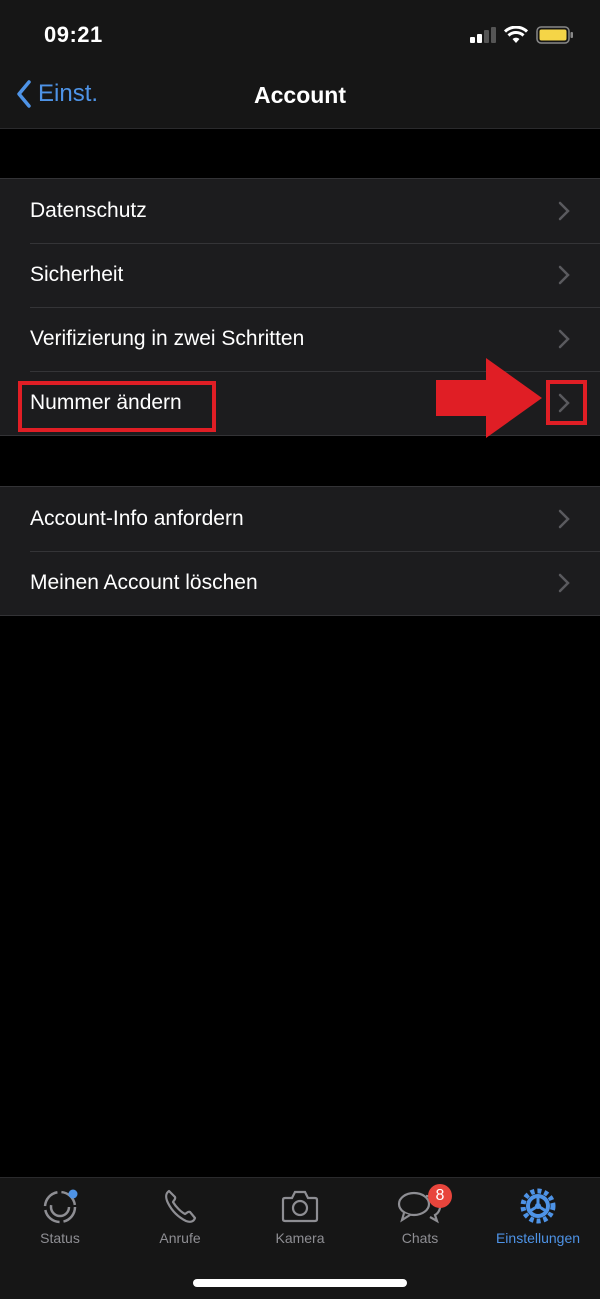 This screenshot has width=600, height=1299. Describe the element at coordinates (137, 518) in the screenshot. I see `row-label: Account-Info anfordern` at that location.